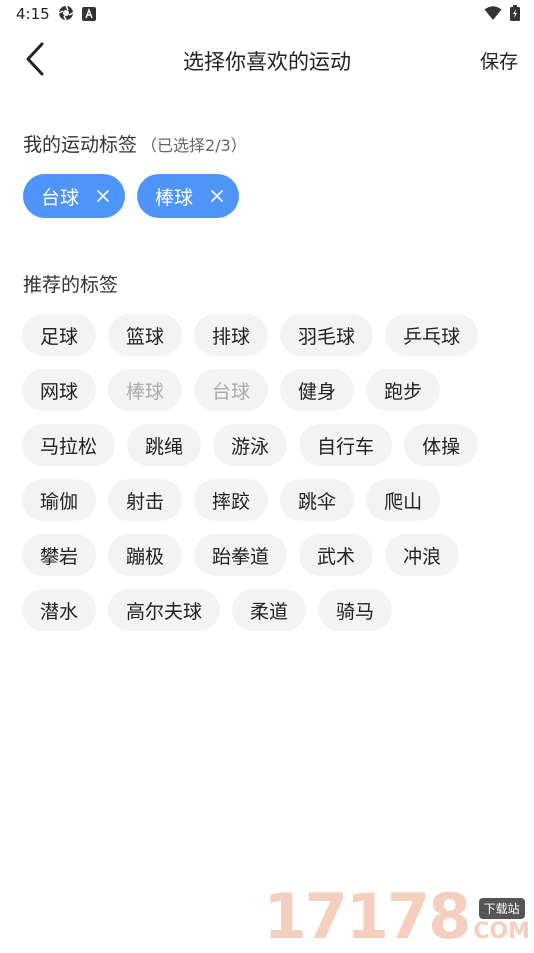 Image resolution: width=534 pixels, height=953 pixels. Describe the element at coordinates (422, 555) in the screenshot. I see `recommended-tag: 冲浪` at that location.